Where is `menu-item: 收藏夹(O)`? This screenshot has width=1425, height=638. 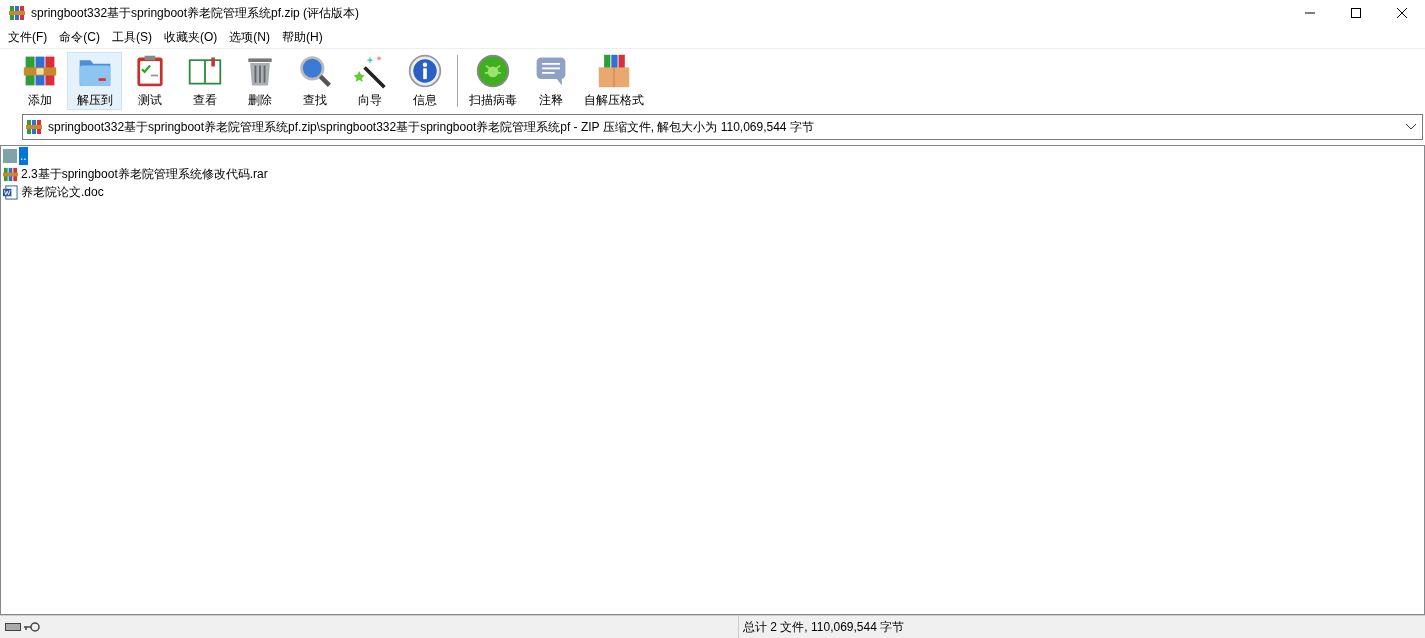 menu-item: 收藏夹(O) is located at coordinates (191, 37).